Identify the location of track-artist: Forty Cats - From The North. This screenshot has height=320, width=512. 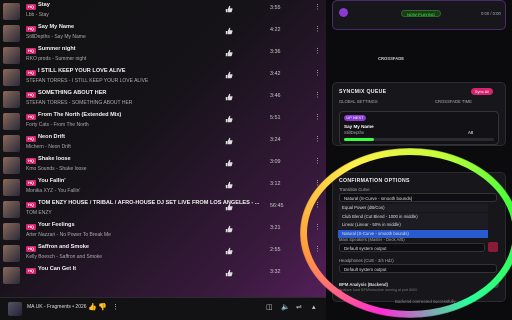
(57, 125).